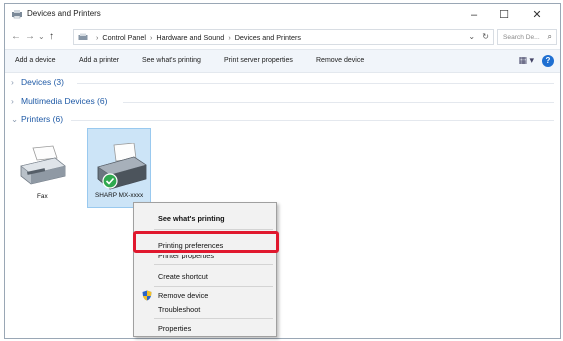 The height and width of the screenshot is (341, 563). Describe the element at coordinates (186, 257) in the screenshot. I see `menu-item-printer-properties: Printer properties` at that location.